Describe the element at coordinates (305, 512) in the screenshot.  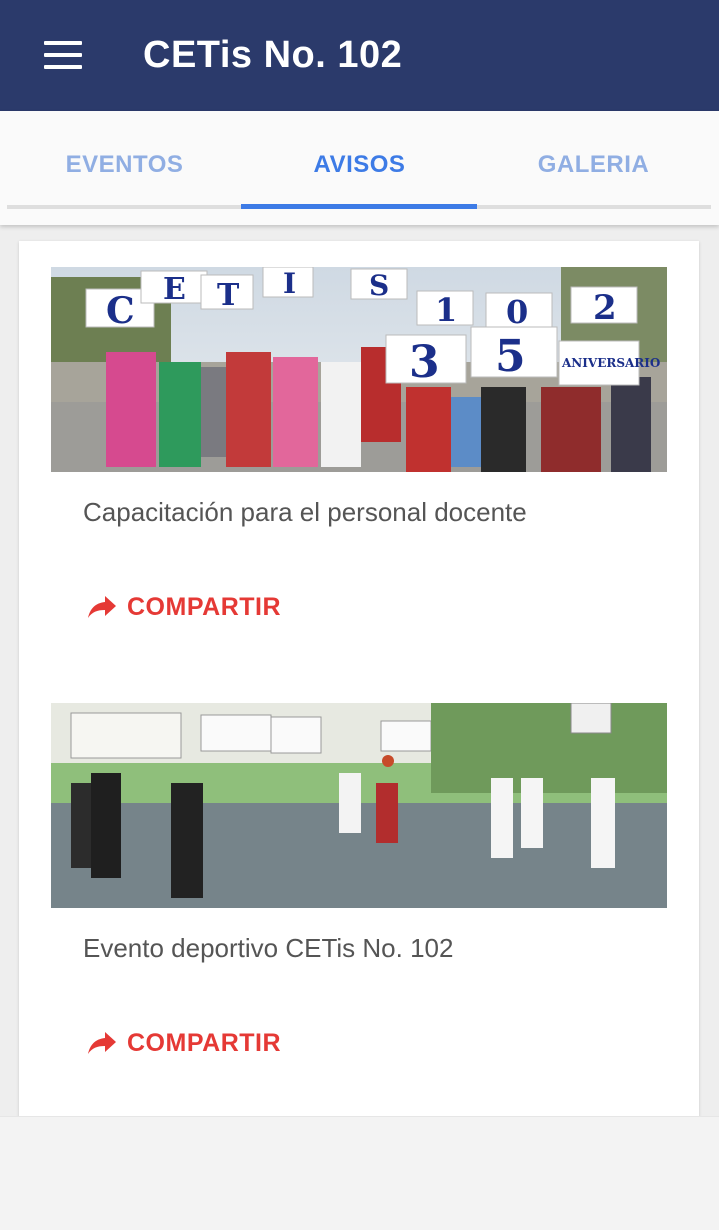
I see `notice-title: Capacitación para el personal docente` at that location.